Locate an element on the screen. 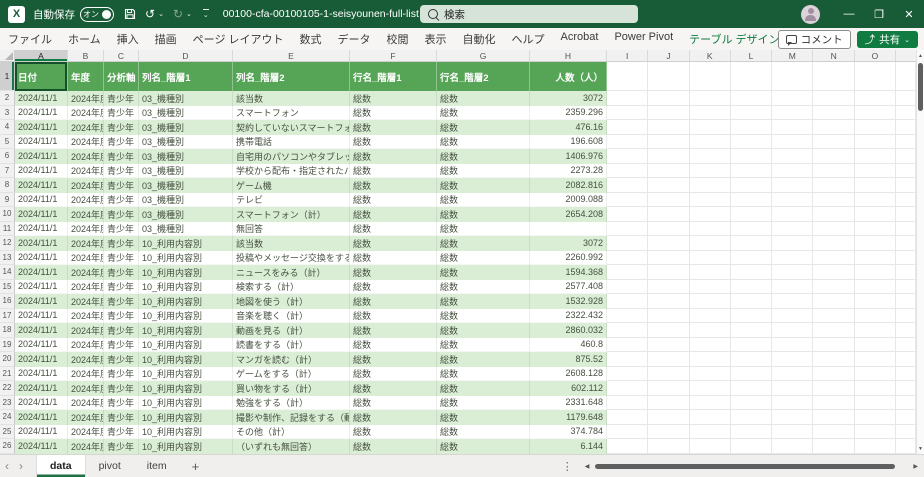  scroll-right-icon: ▶ is located at coordinates (915, 466).